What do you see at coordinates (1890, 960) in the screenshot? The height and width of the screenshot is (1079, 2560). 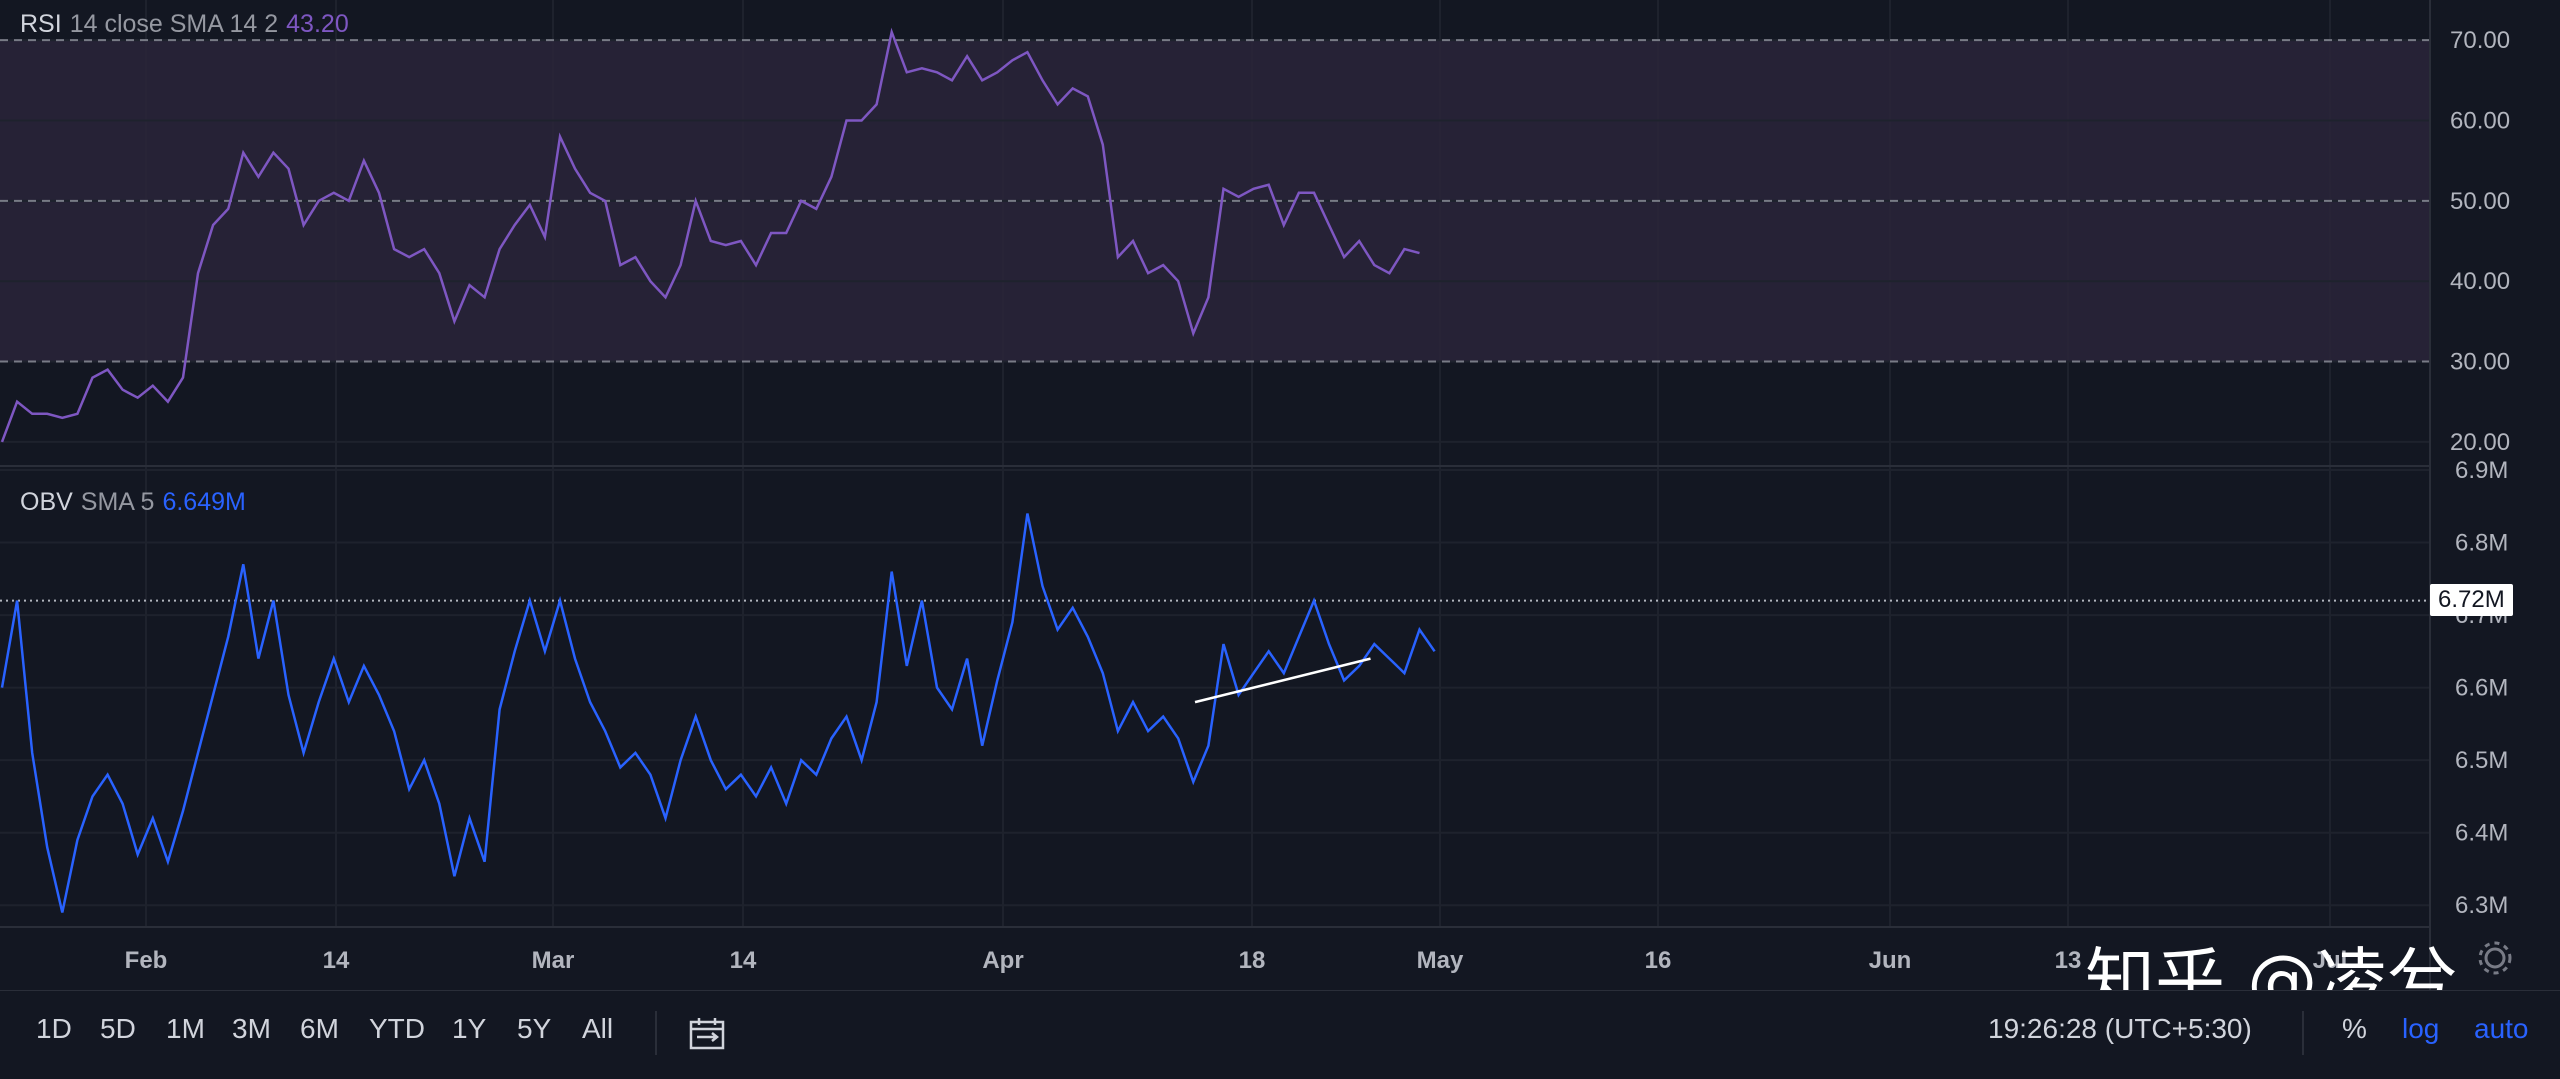 I see `time-axis-label: Jun` at bounding box center [1890, 960].